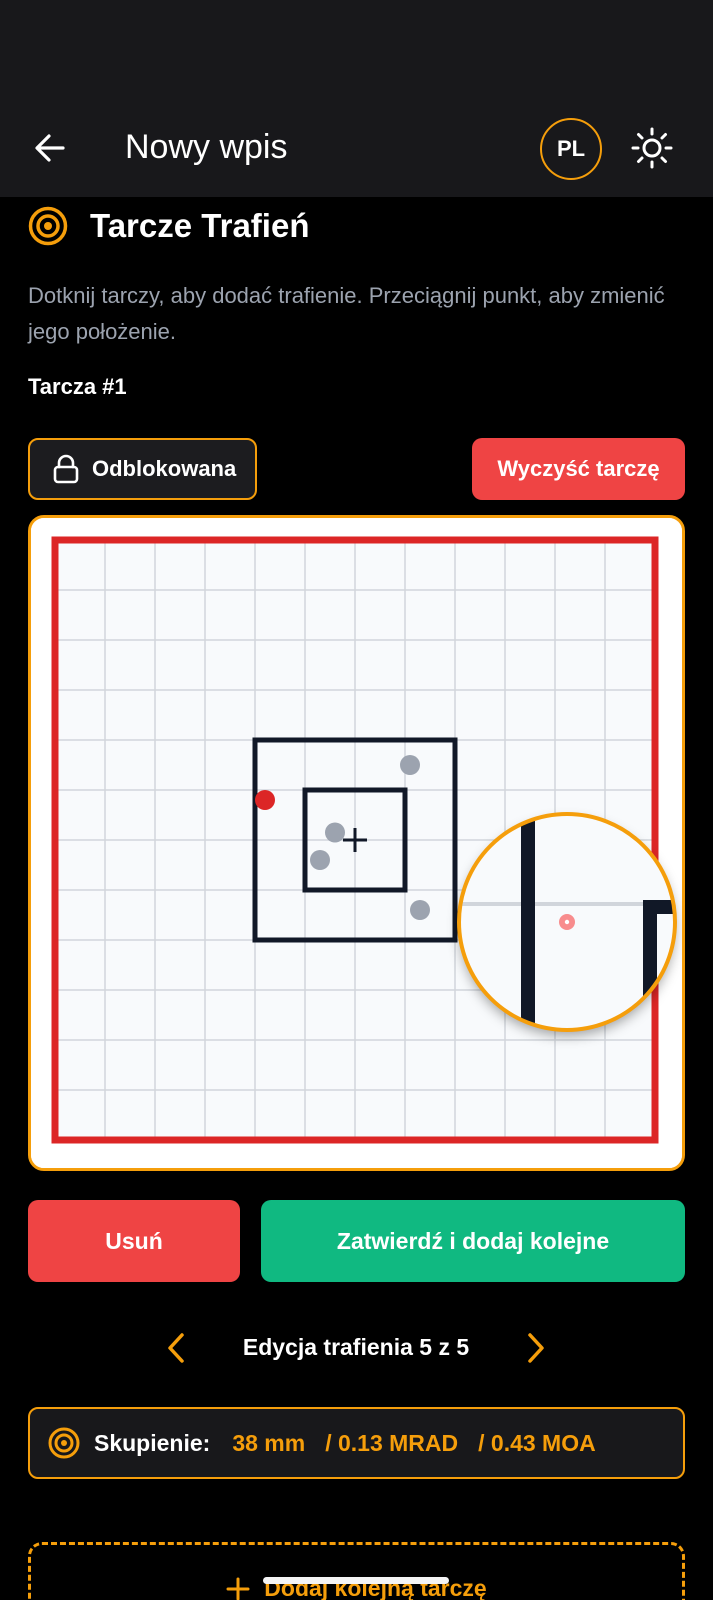 Image resolution: width=713 pixels, height=1600 pixels. What do you see at coordinates (578, 469) in the screenshot?
I see `clear-target-button: Wyczyść tarczę` at bounding box center [578, 469].